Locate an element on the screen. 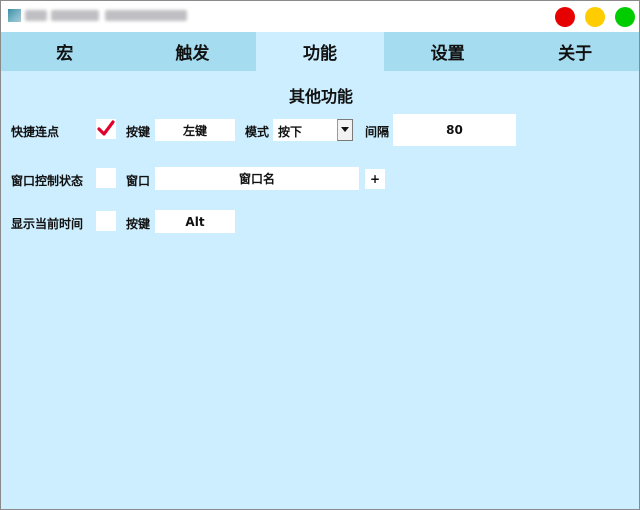 Image resolution: width=640 pixels, height=510 pixels. close-button is located at coordinates (565, 17).